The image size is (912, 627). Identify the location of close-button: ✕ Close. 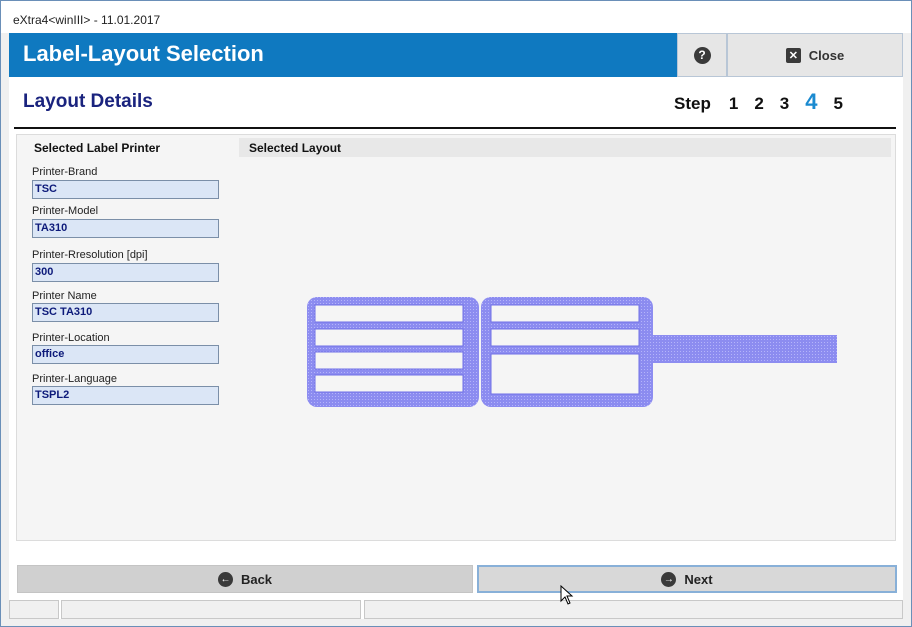
(815, 55).